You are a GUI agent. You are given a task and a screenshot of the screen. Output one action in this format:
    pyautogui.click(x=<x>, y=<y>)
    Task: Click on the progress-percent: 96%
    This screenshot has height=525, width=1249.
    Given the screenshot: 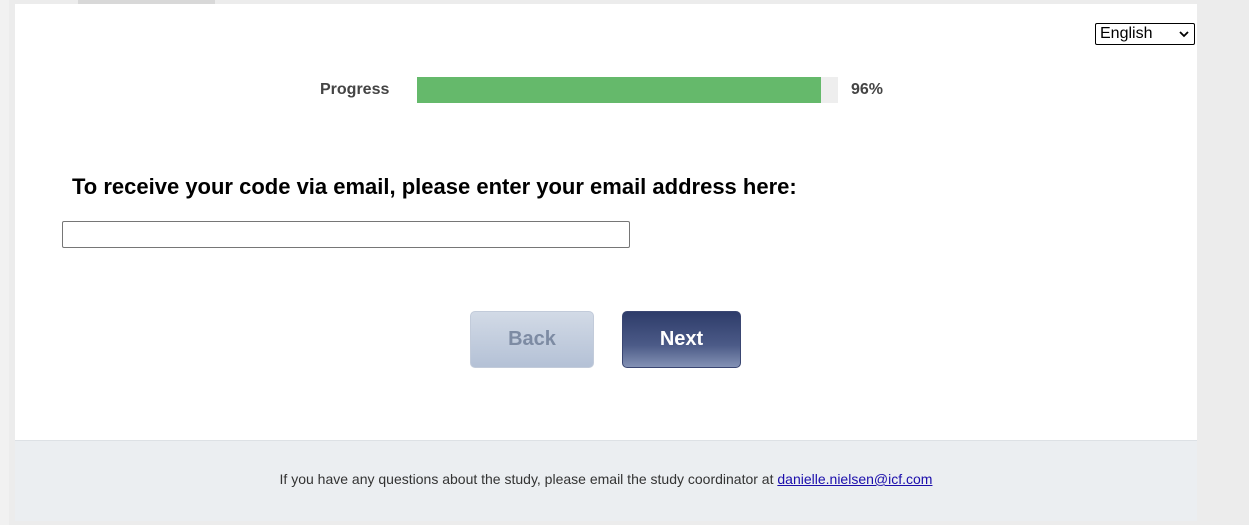 What is the action you would take?
    pyautogui.click(x=867, y=89)
    